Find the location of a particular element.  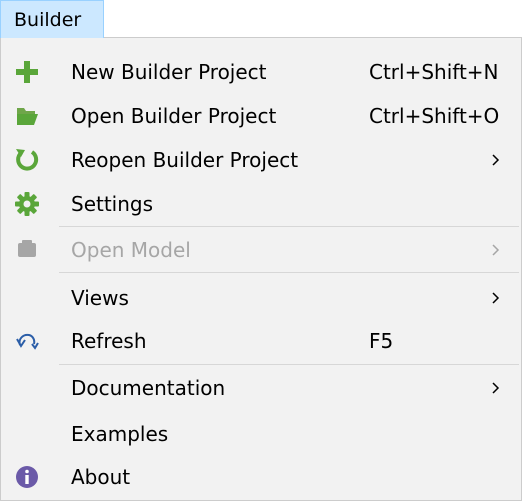

menu-item-views: Views is located at coordinates (261, 298).